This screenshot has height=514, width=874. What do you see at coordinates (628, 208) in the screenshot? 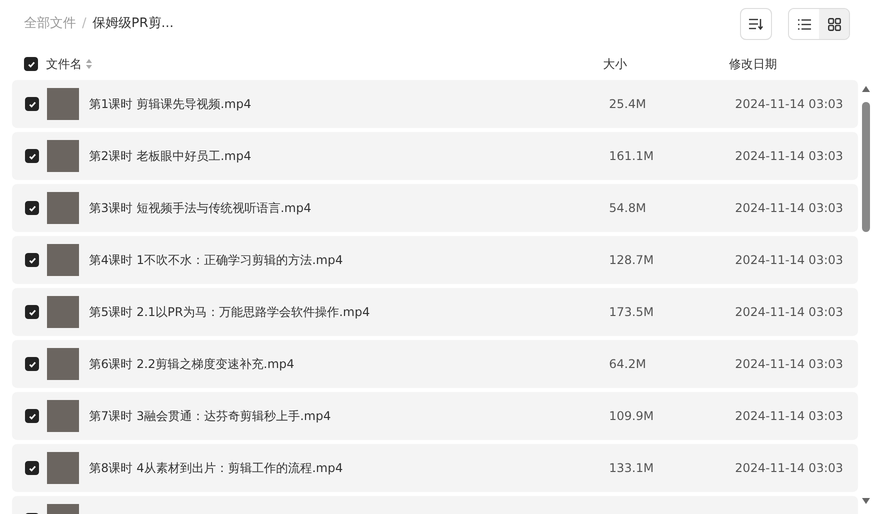
I see `file-size: 54.8M` at bounding box center [628, 208].